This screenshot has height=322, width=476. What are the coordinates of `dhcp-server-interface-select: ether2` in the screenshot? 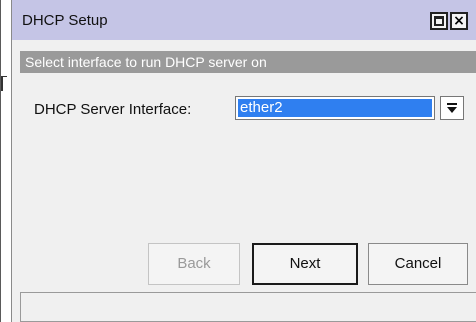 It's located at (335, 108).